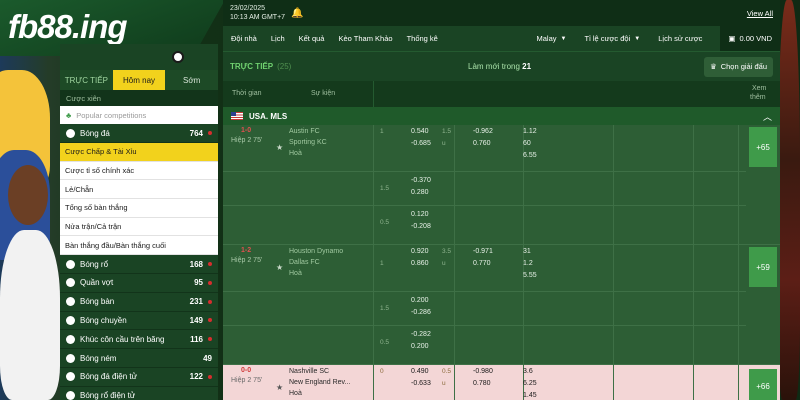 This screenshot has width=800, height=400. I want to click on odds-value: 6.55, so click(530, 155).